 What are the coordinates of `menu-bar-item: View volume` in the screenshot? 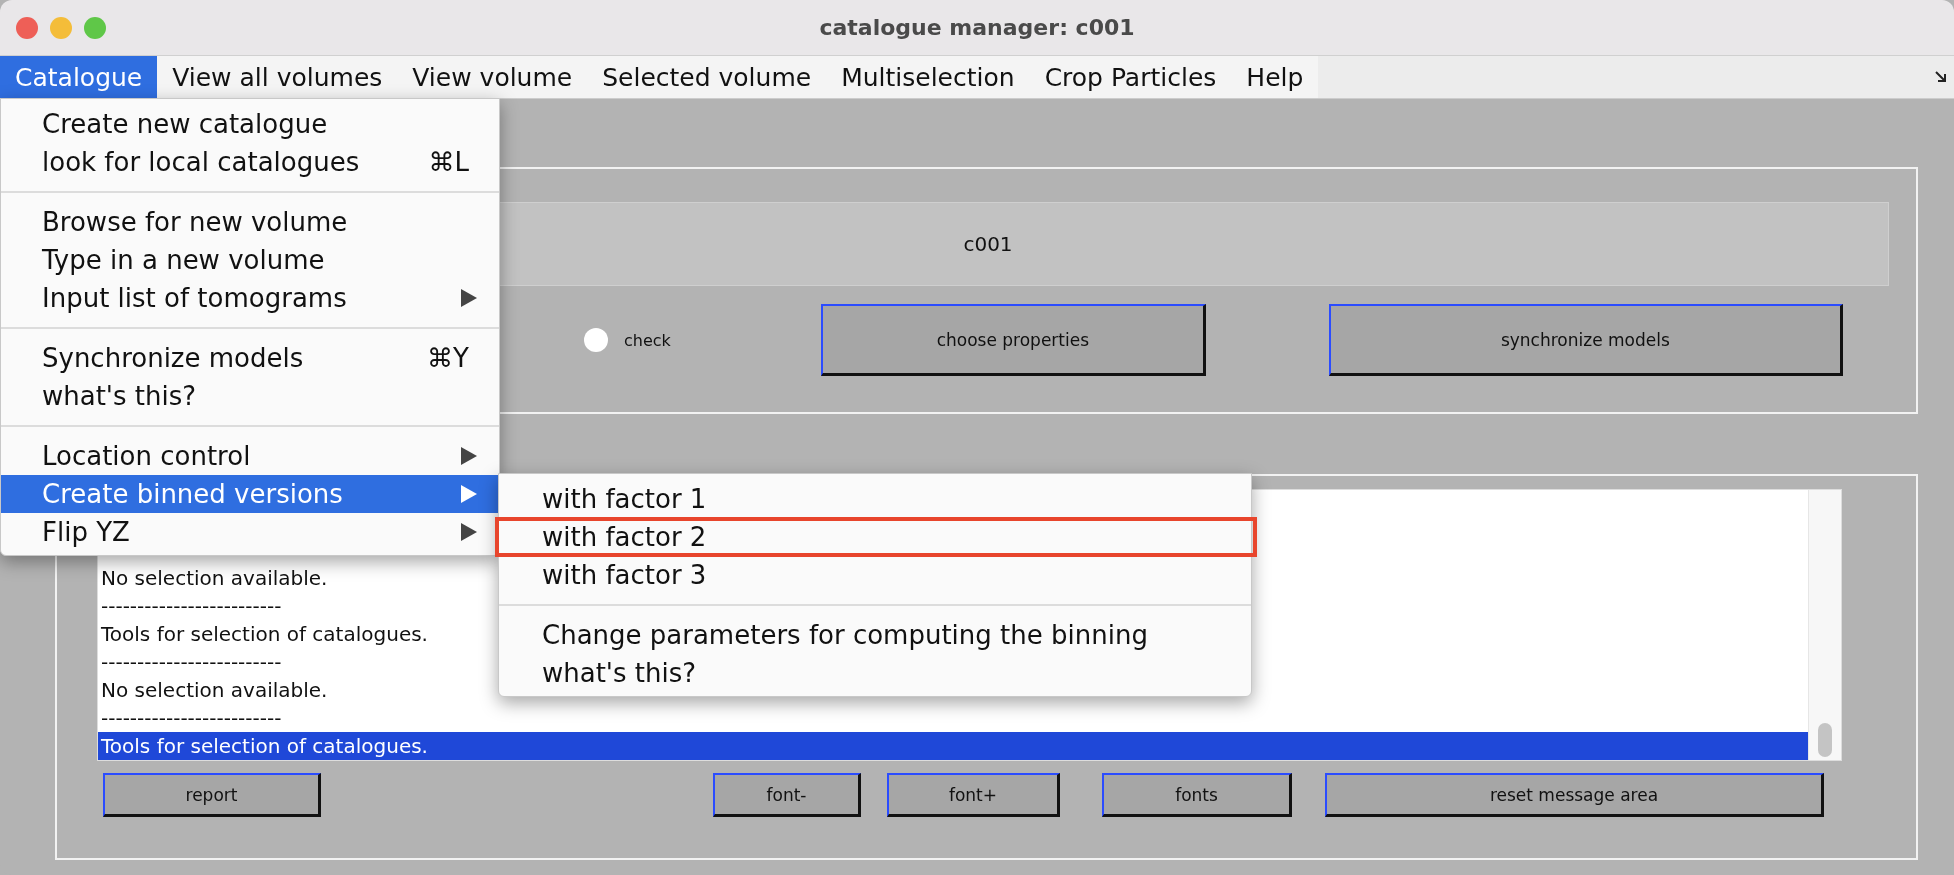 It's located at (492, 77).